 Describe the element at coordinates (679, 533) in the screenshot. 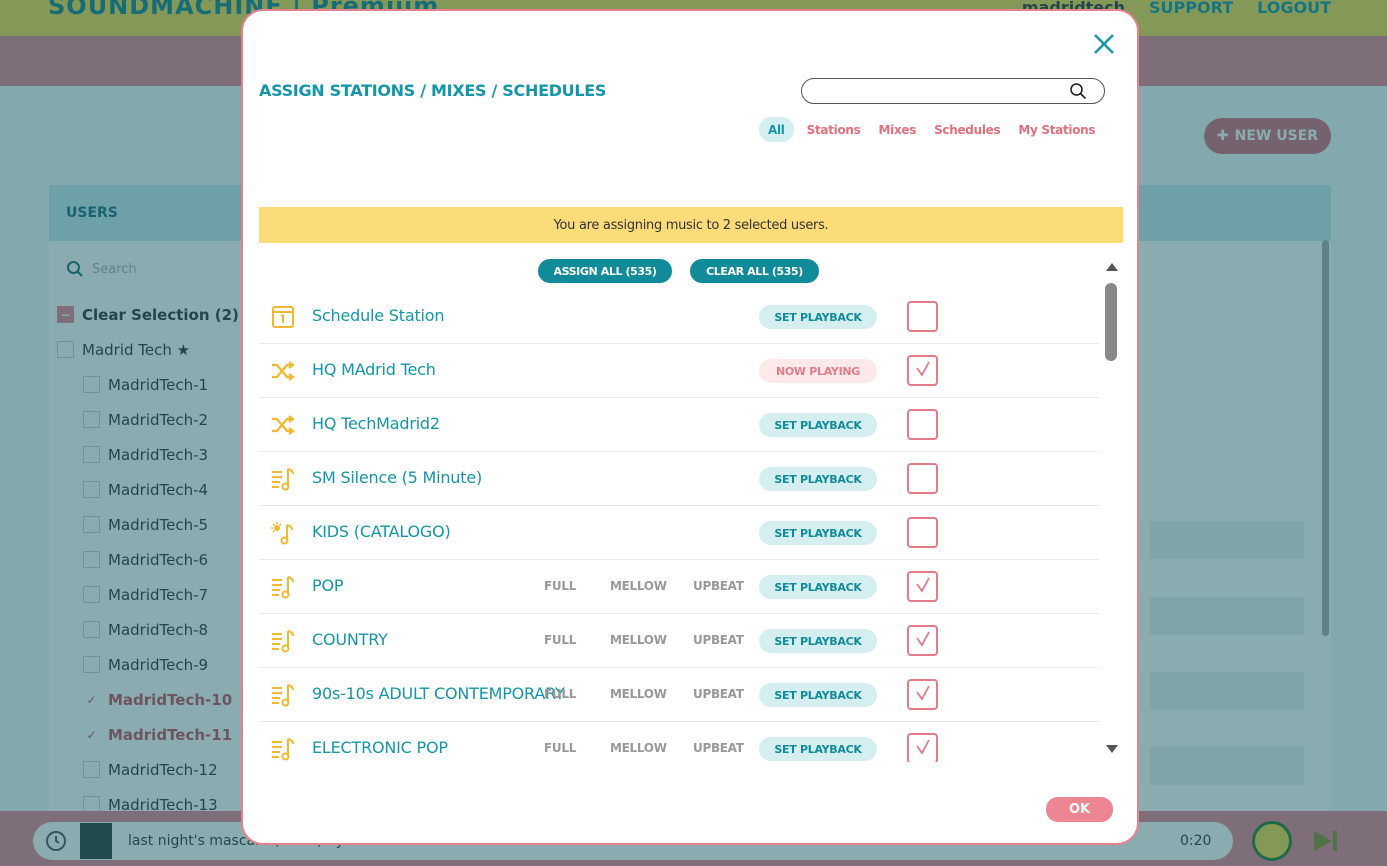

I see `list-item: KIDS (CATALOGO) SET PLAYBACK` at that location.